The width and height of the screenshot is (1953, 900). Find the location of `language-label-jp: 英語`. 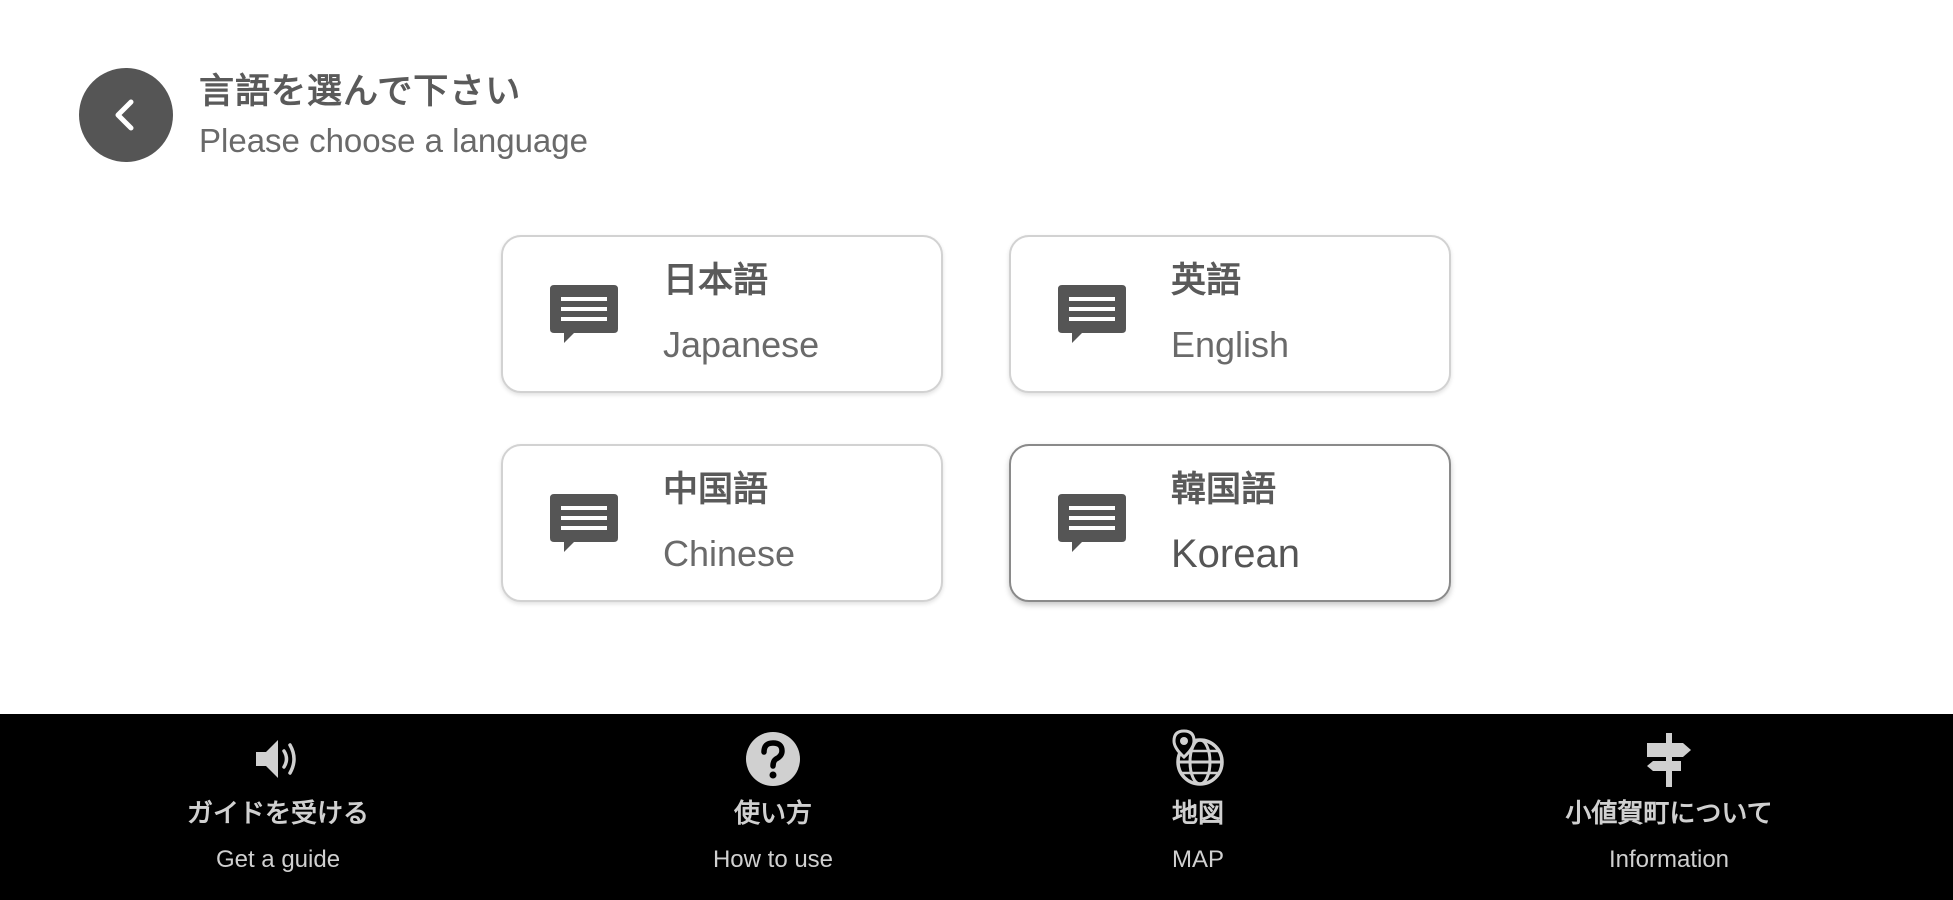

language-label-jp: 英語 is located at coordinates (1206, 281).